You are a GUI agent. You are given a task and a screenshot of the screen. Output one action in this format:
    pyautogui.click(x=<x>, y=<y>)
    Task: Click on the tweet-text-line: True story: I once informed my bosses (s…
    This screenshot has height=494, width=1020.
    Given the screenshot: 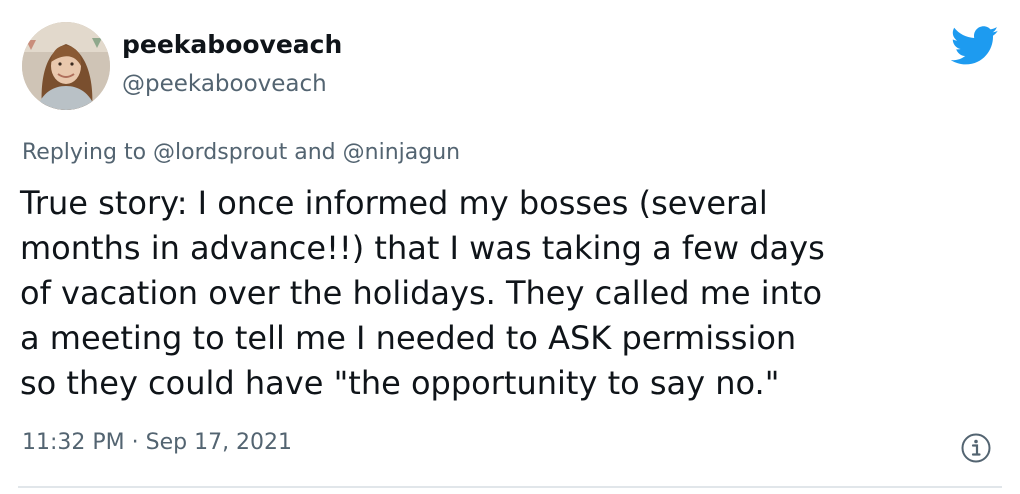 What is the action you would take?
    pyautogui.click(x=394, y=203)
    